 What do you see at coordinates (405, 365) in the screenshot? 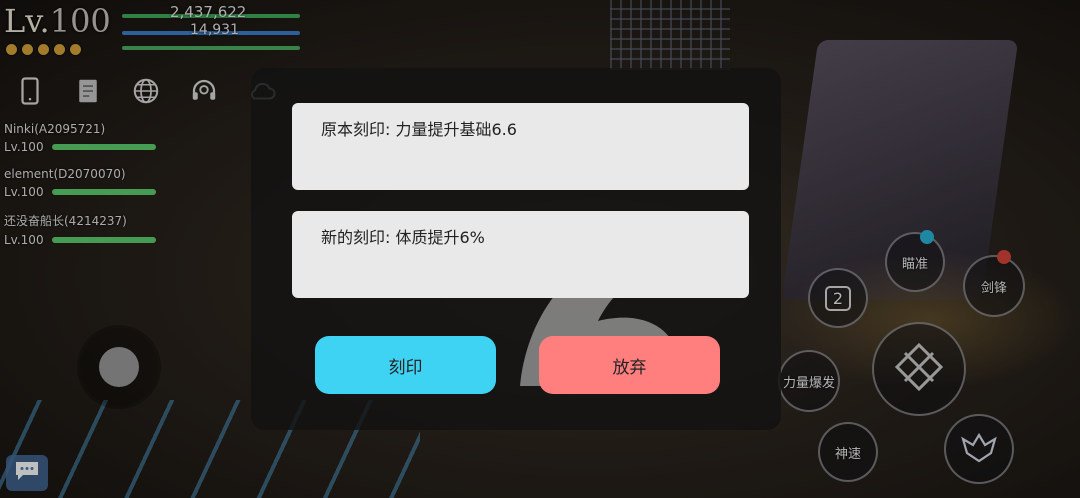
I see `imprint-button: 刻印` at bounding box center [405, 365].